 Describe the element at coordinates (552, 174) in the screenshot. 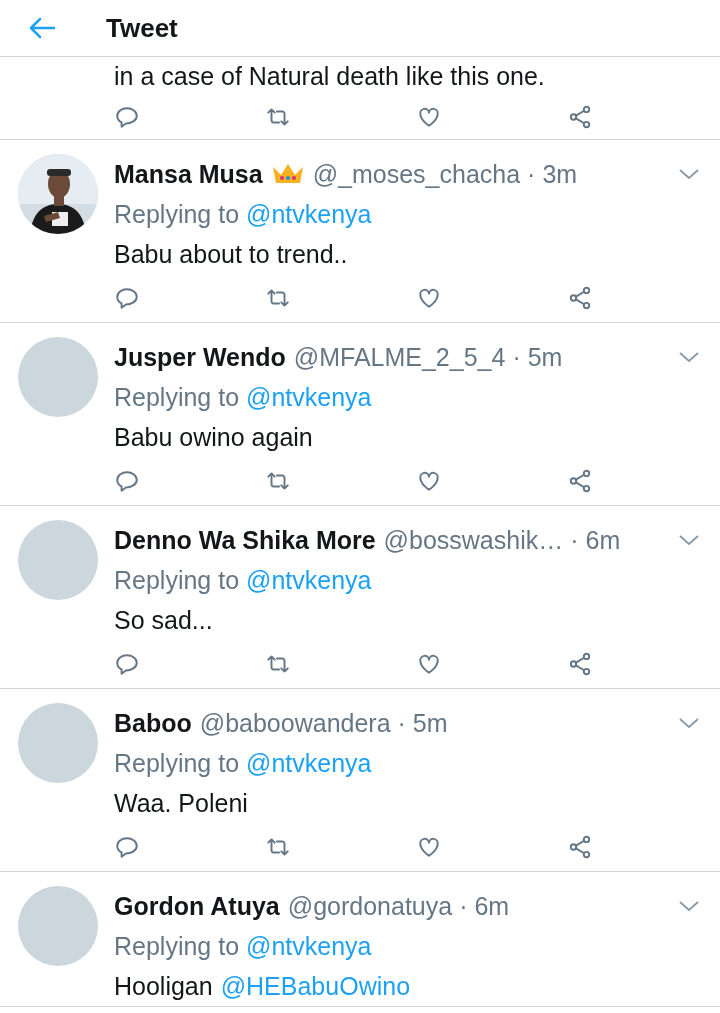

I see `timestamp: · 3m` at that location.